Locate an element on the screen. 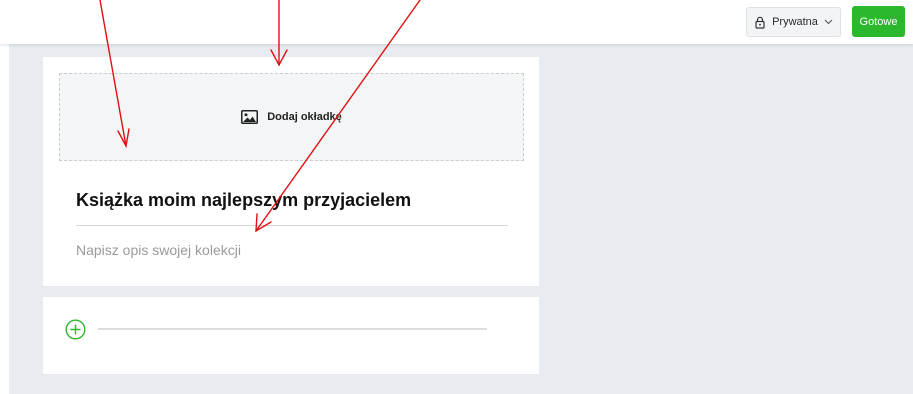  add-cover-dropzone: Dodaj okładkę is located at coordinates (291, 117).